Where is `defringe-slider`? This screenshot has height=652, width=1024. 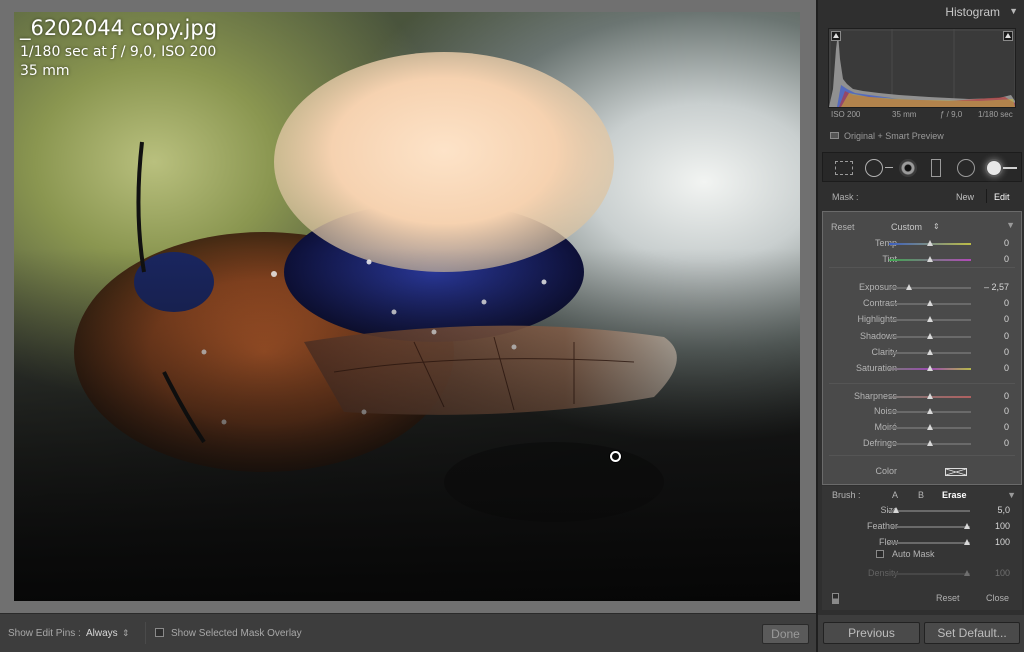
defringe-slider is located at coordinates (930, 443).